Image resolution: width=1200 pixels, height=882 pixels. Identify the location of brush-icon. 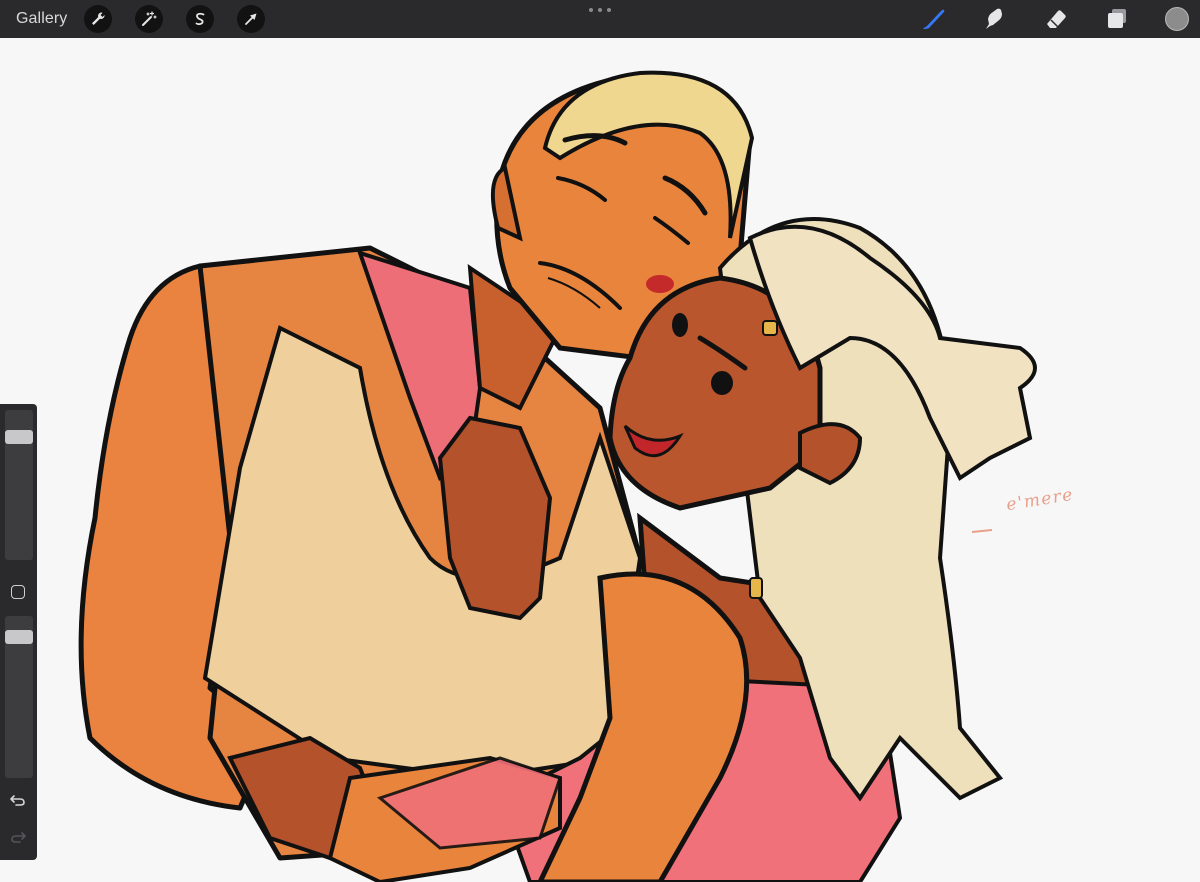
(934, 19).